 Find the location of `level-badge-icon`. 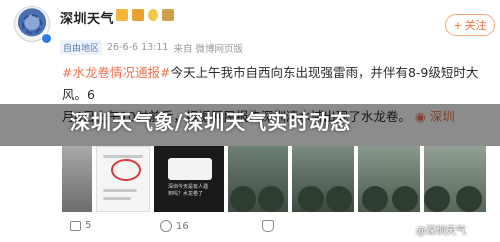

level-badge-icon is located at coordinates (138, 15).